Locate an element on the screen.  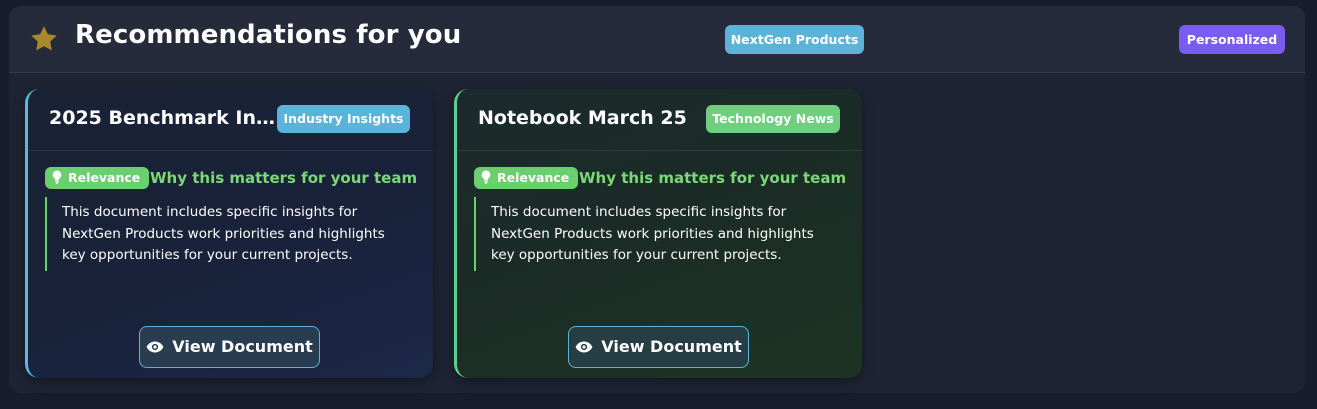
category-tag: Technology News is located at coordinates (773, 119).